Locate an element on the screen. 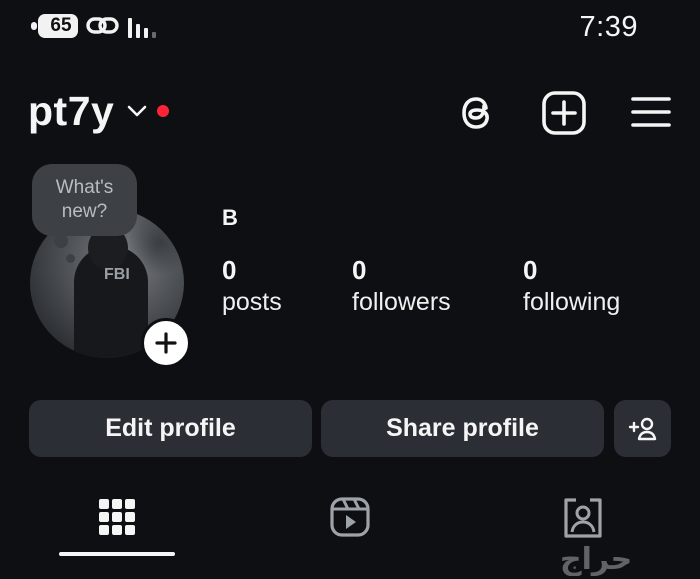  share-profile-button: Share profile is located at coordinates (462, 428).